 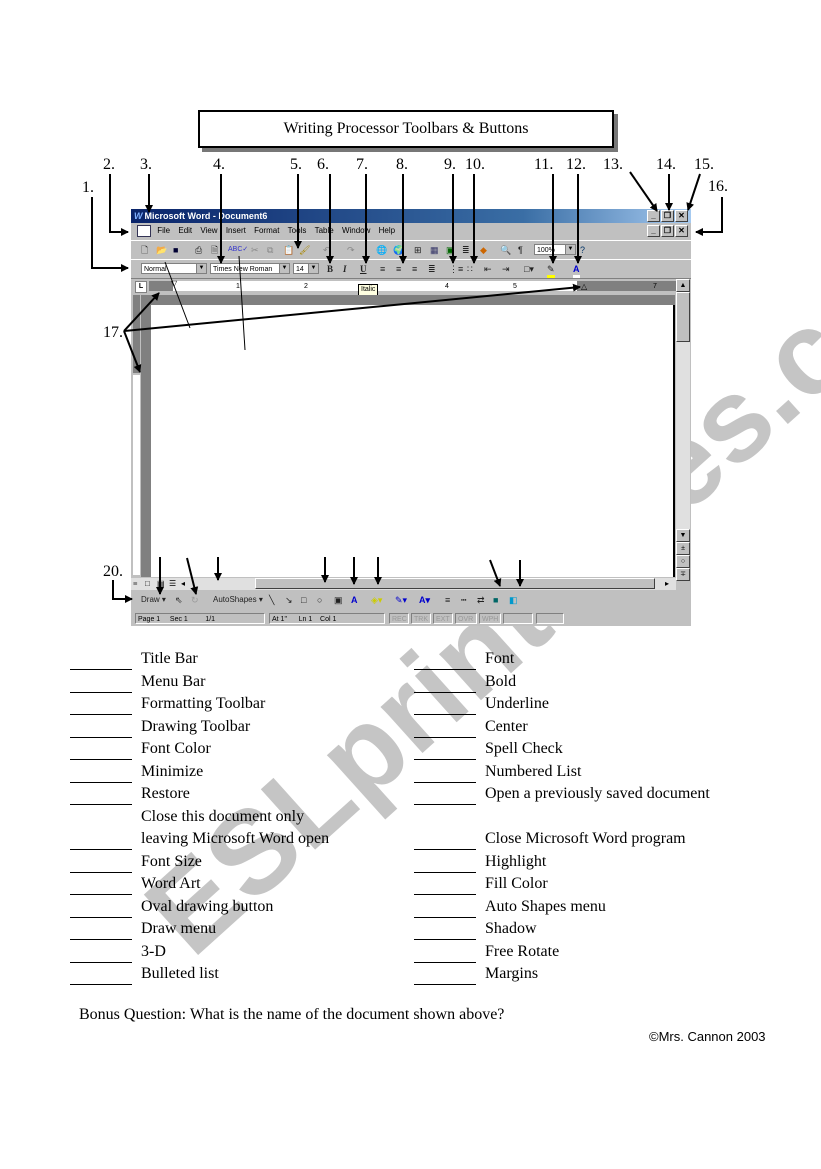 What do you see at coordinates (179, 600) in the screenshot?
I see `select-objects-icon: ⇖` at bounding box center [179, 600].